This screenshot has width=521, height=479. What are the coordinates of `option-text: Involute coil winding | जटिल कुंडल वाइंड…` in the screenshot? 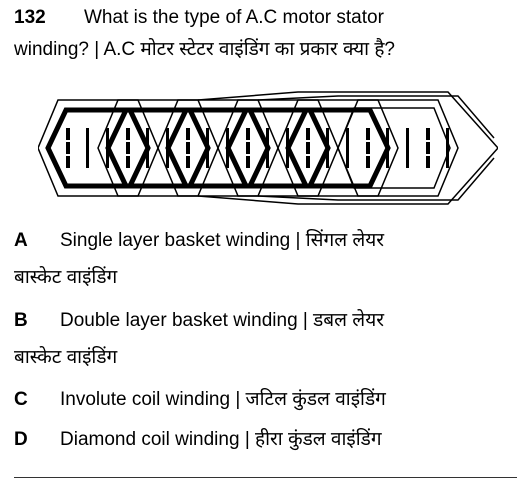 It's located at (223, 399).